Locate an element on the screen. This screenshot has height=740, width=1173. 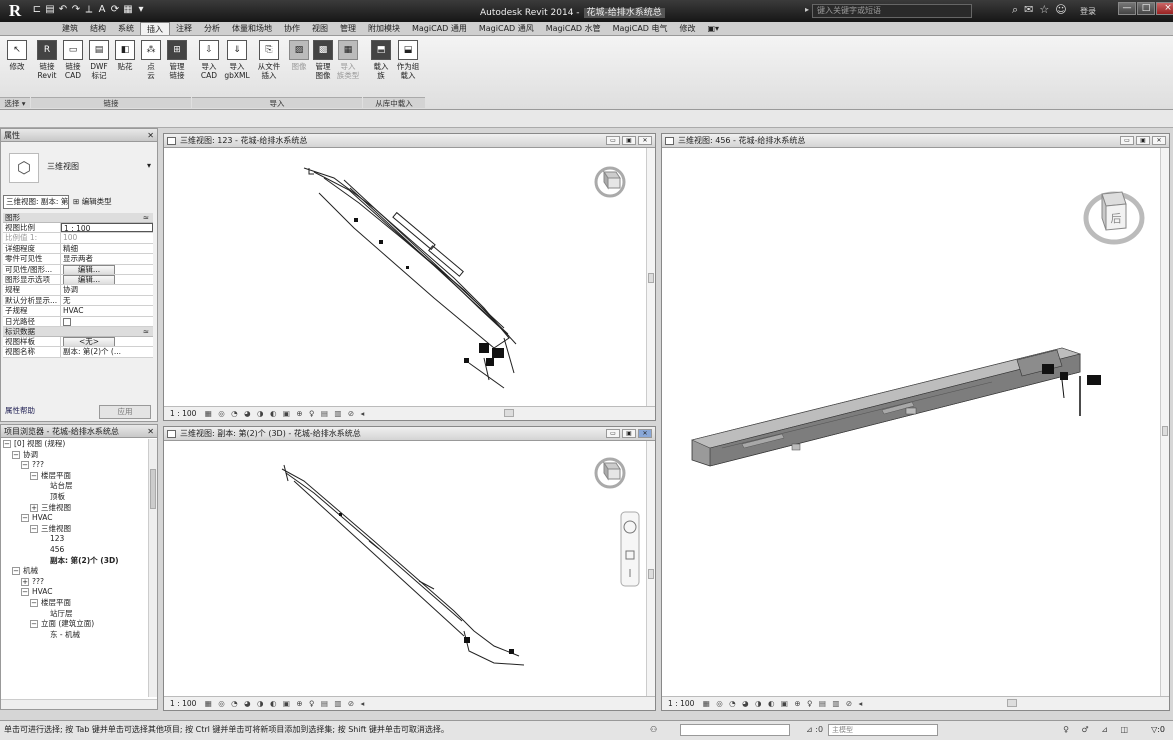
tree-node: −??? is located at coordinates (75, 465).